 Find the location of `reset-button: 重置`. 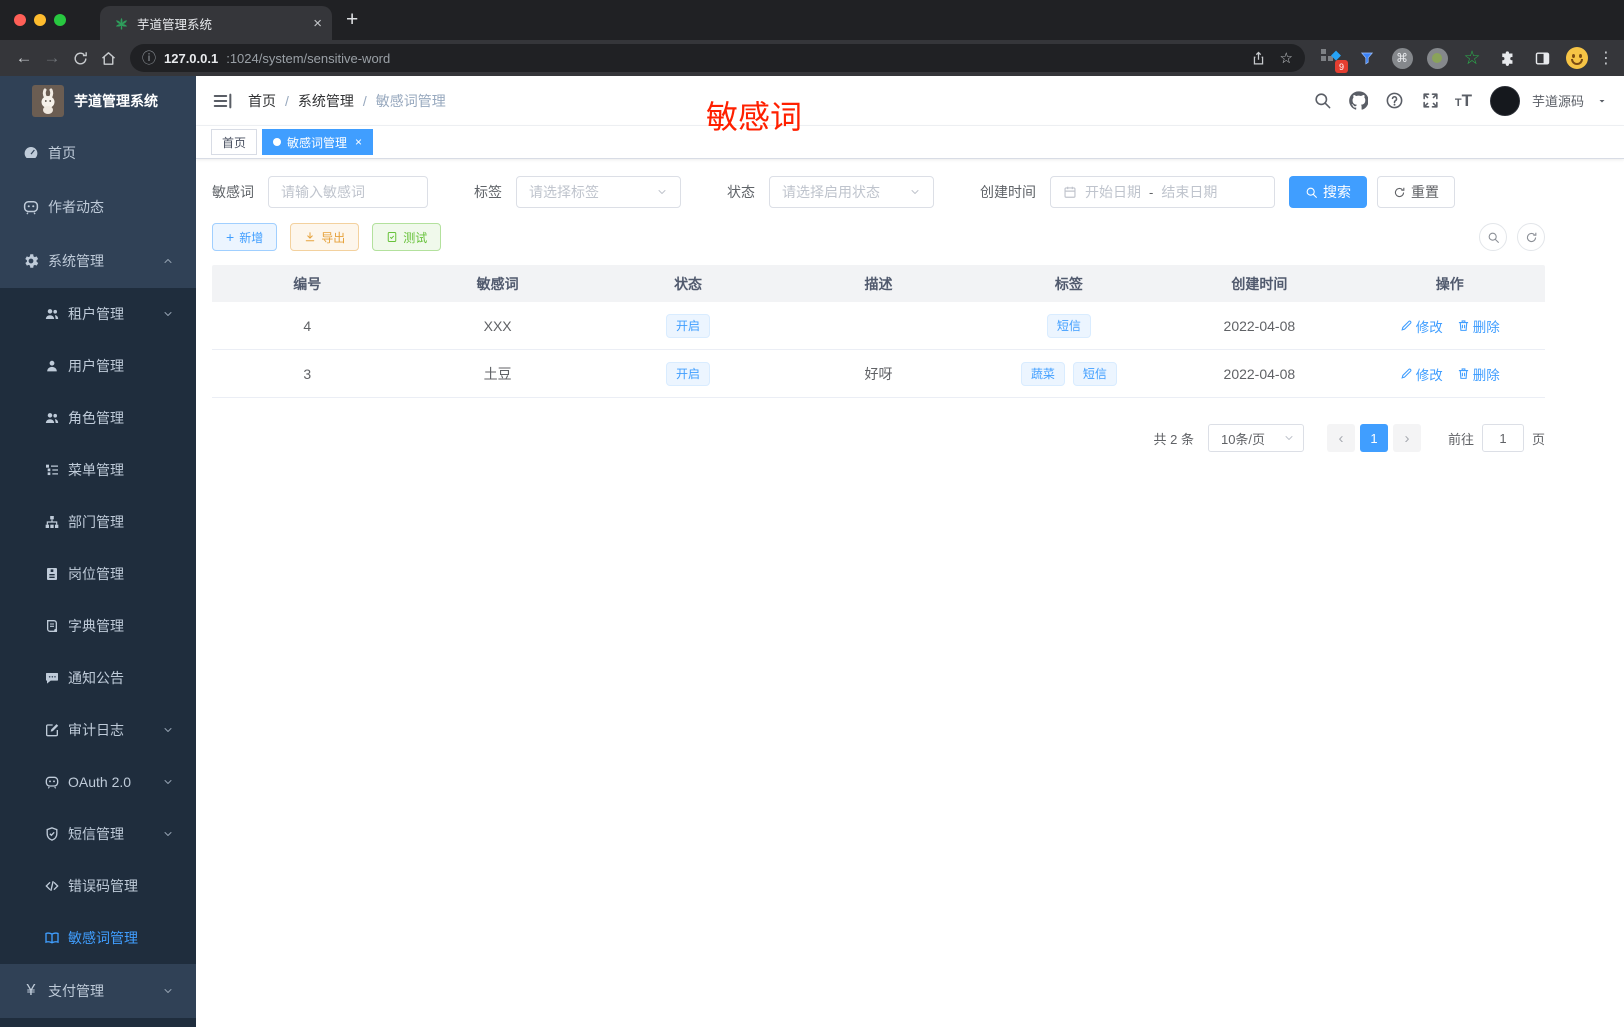

reset-button: 重置 is located at coordinates (1416, 192).